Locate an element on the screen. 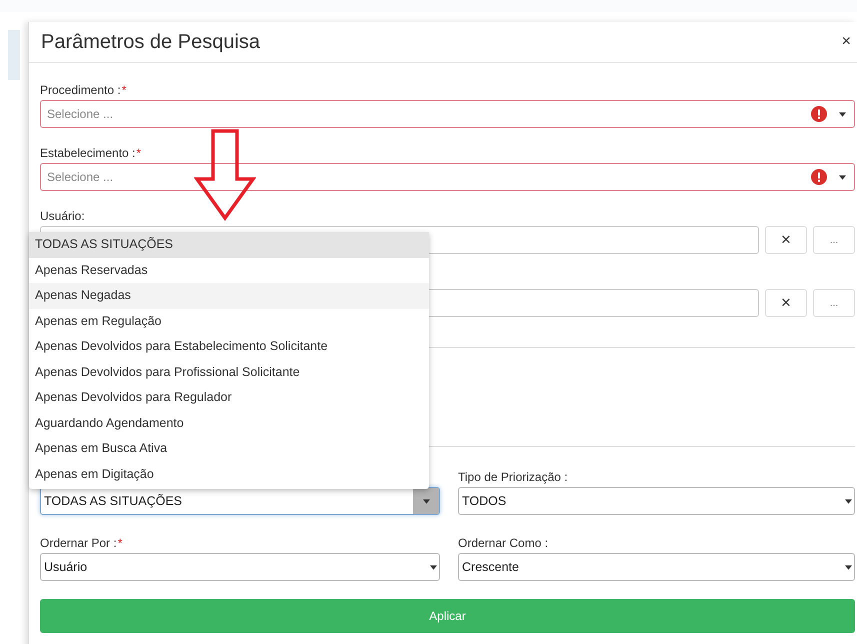 This screenshot has height=644, width=857. field-label: Estabelecimento : is located at coordinates (88, 153).